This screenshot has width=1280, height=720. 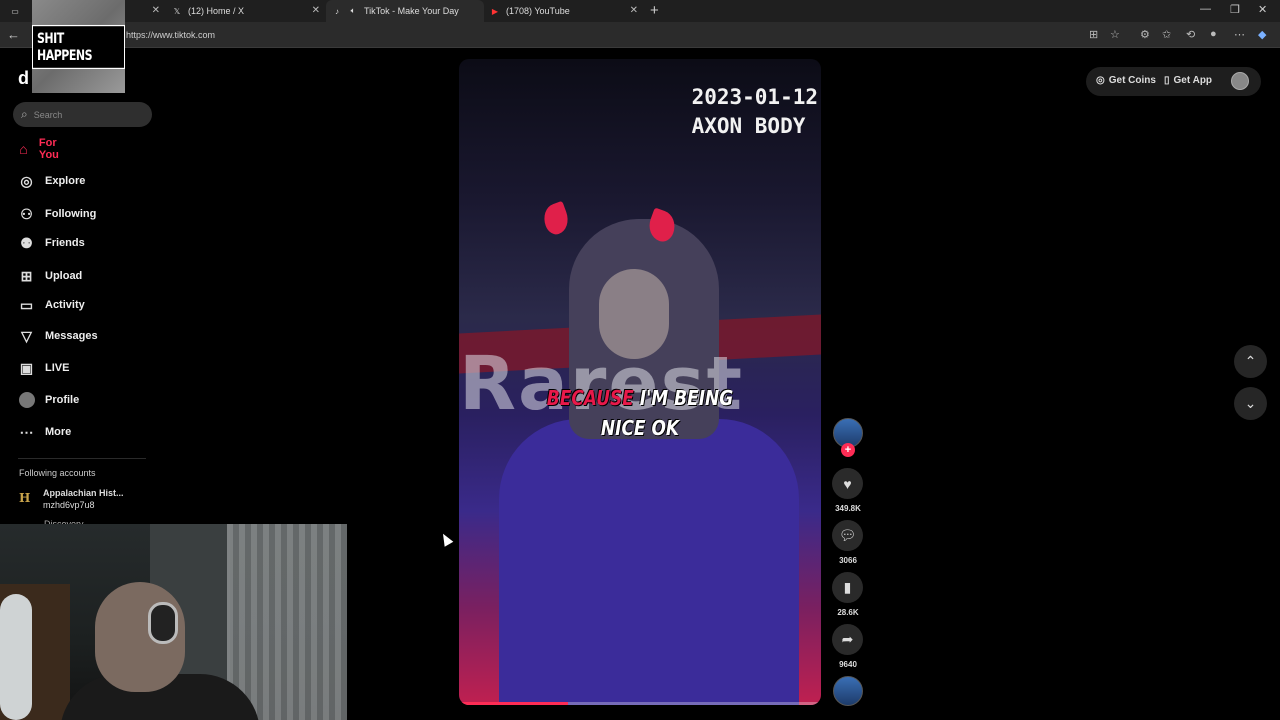 What do you see at coordinates (755, 112) in the screenshot?
I see `video-timestamp: 2023-01-12 AXON BODY` at bounding box center [755, 112].